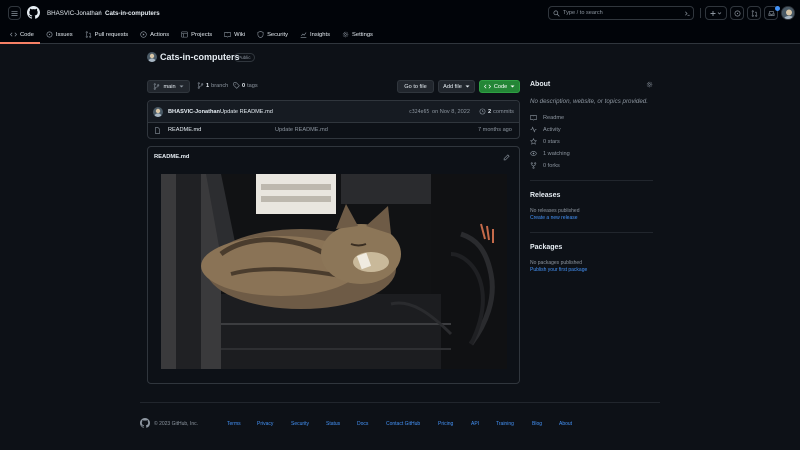  I want to click on menu-button, so click(14, 13).